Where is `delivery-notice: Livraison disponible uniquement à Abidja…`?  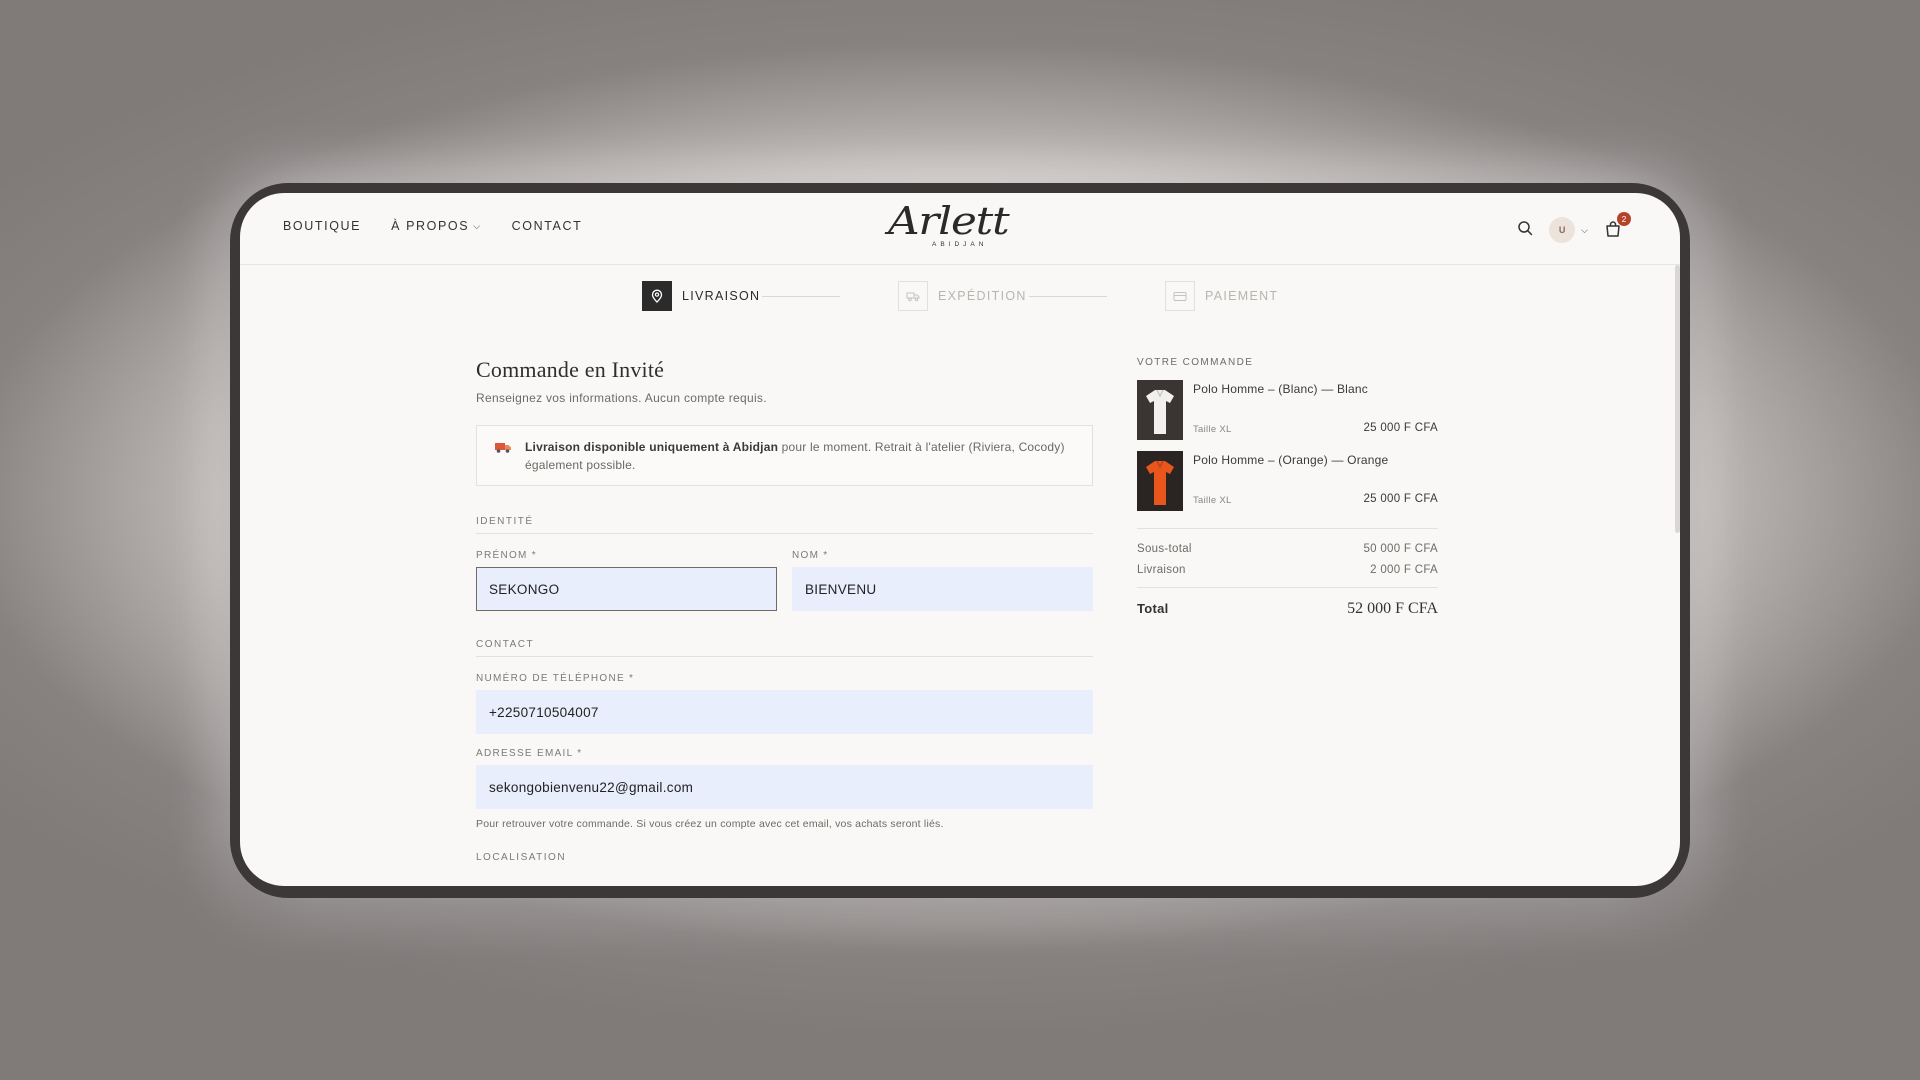 delivery-notice: Livraison disponible uniquement à Abidja… is located at coordinates (784, 455).